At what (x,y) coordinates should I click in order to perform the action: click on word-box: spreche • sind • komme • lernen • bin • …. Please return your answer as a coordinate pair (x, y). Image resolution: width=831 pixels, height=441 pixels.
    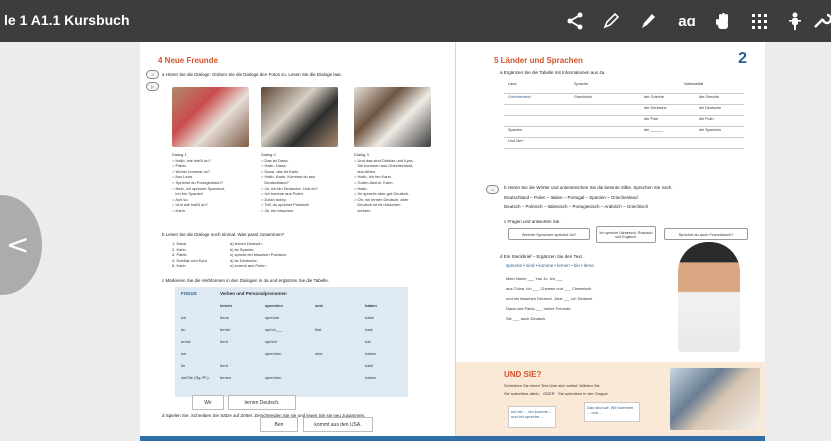
    Looking at the image, I should click on (550, 265).